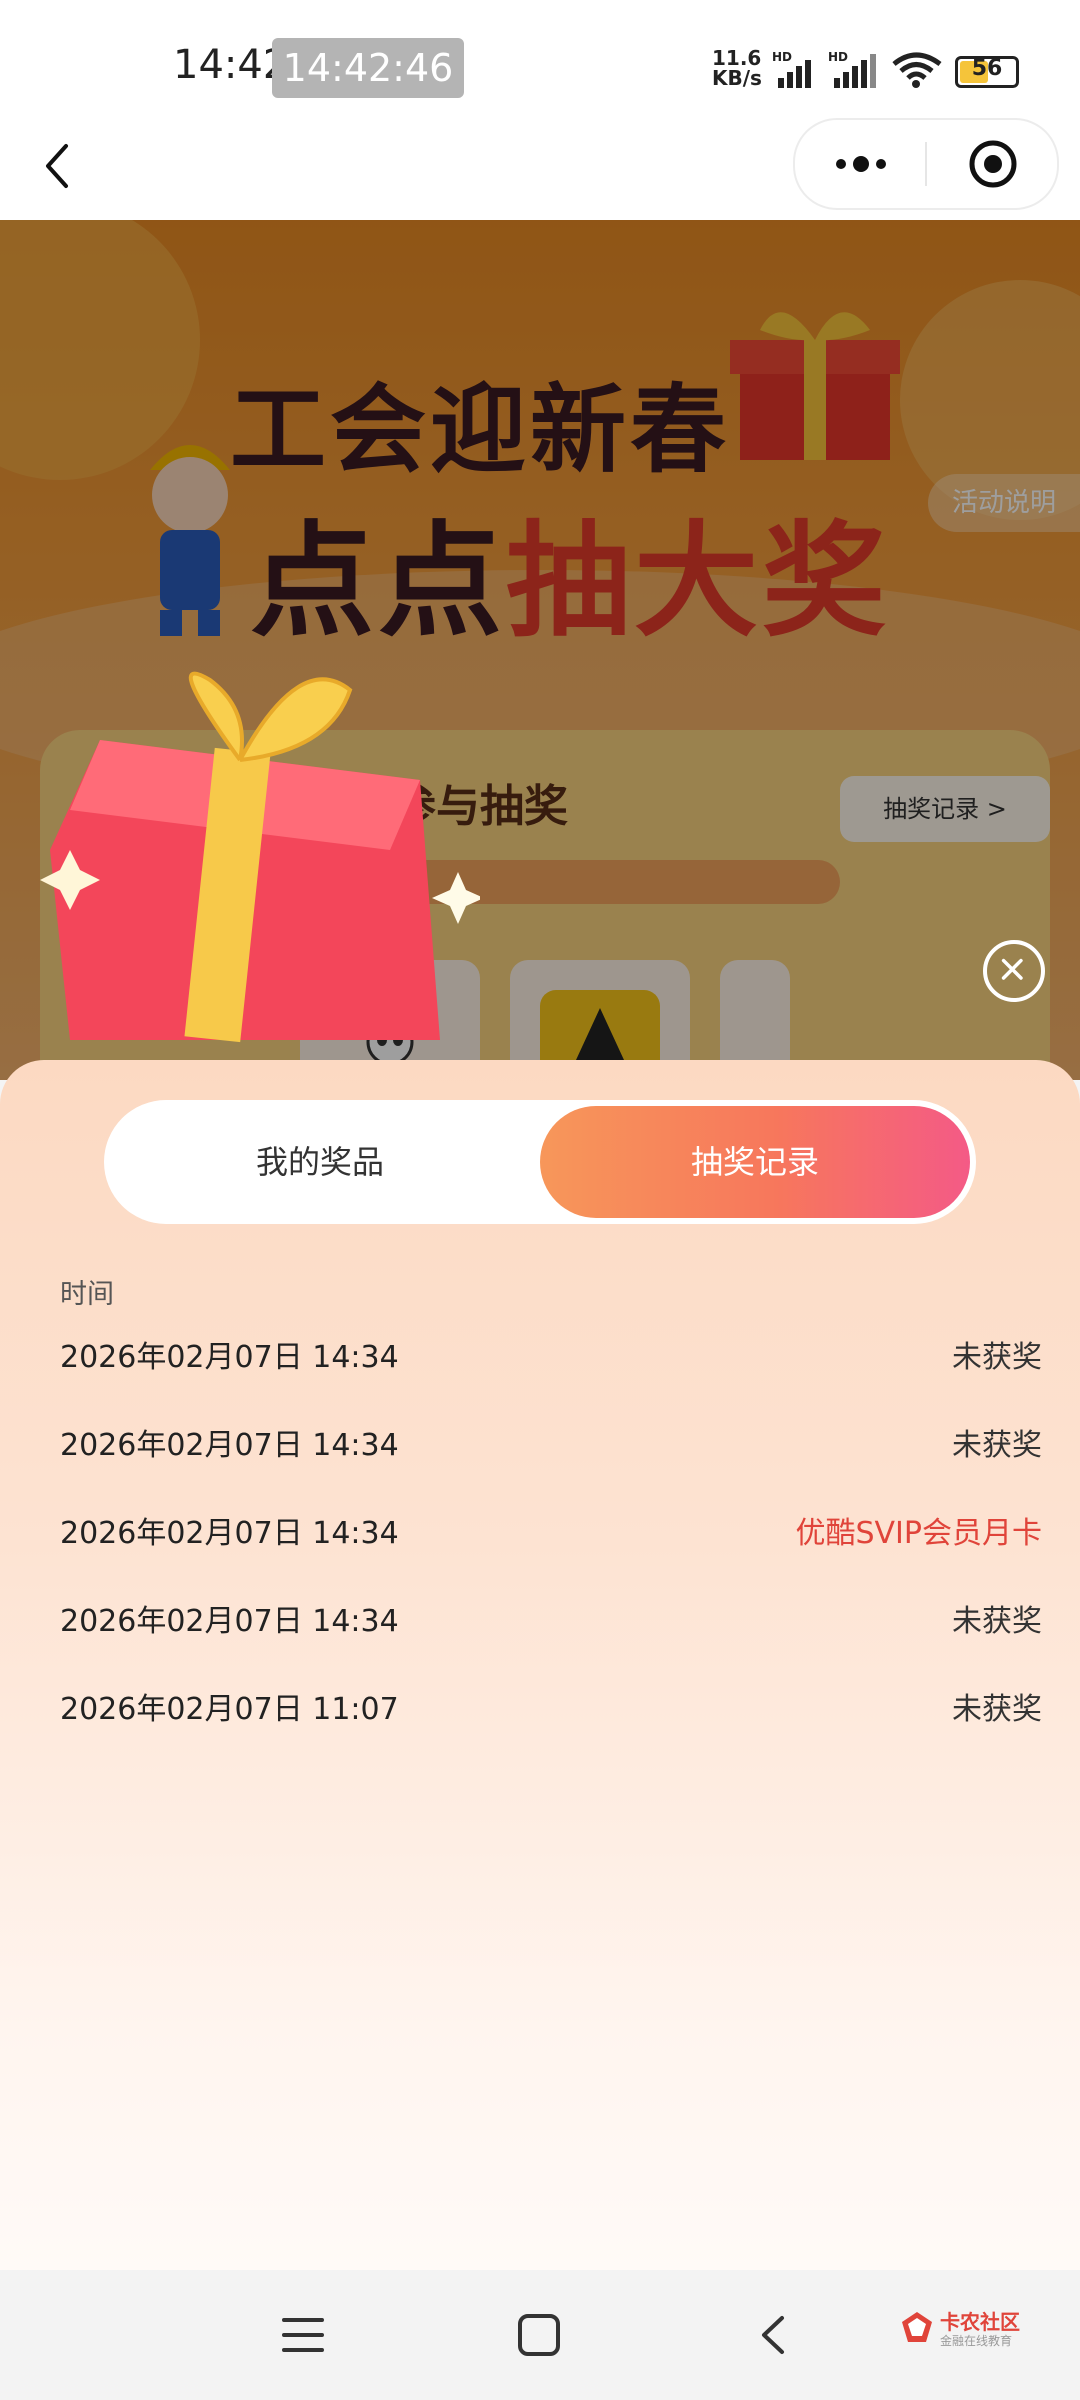  Describe the element at coordinates (791, 69) in the screenshot. I see `signal-1-icon: HD` at that location.